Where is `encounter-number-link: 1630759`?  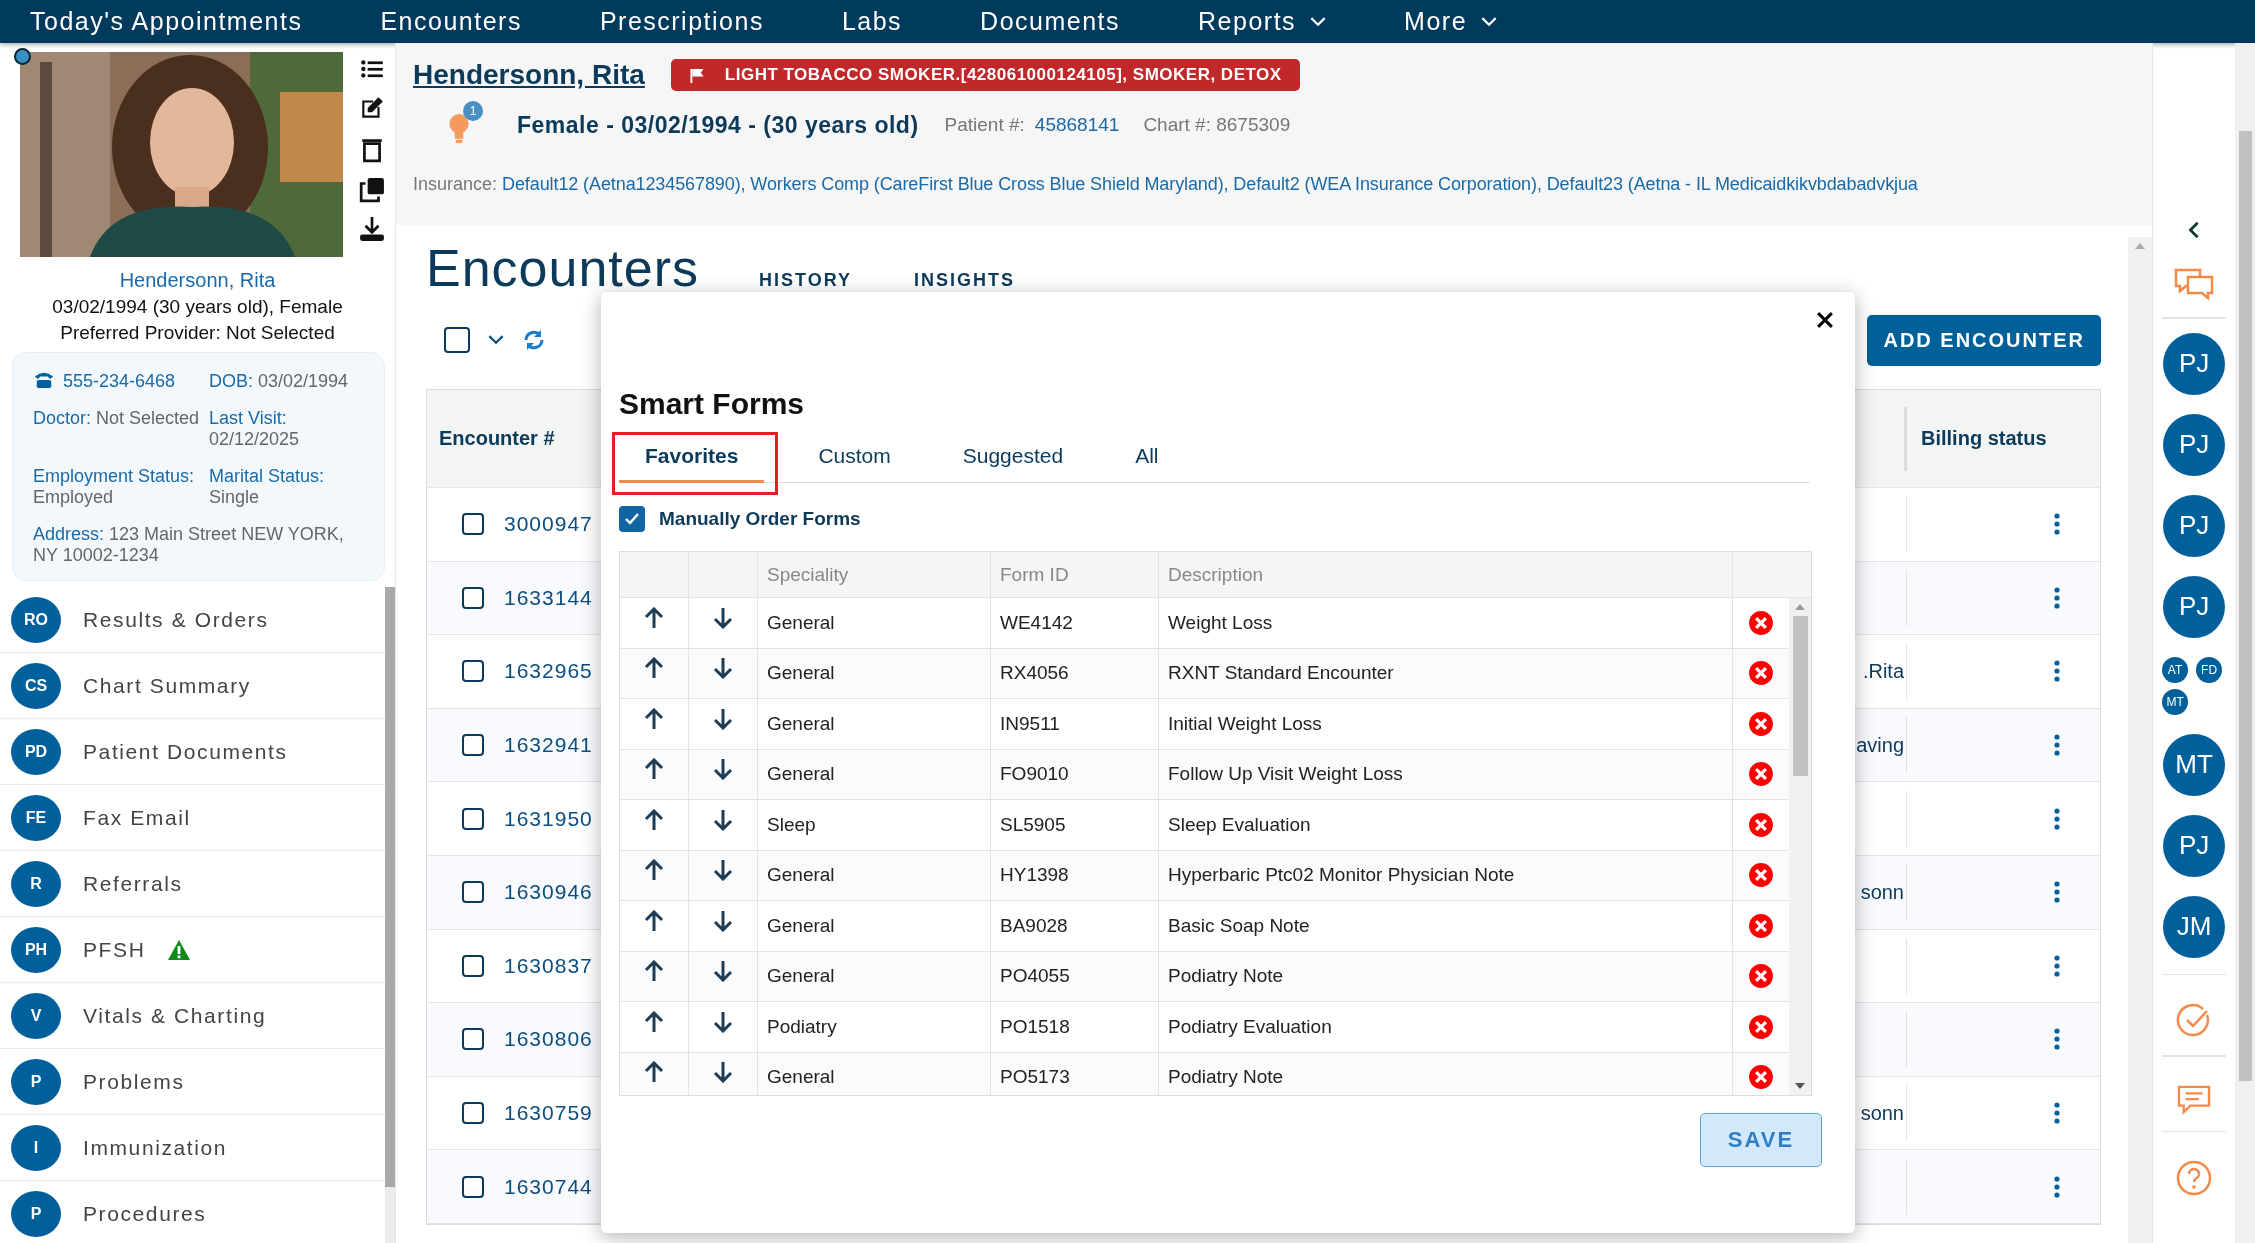 encounter-number-link: 1630759 is located at coordinates (548, 1113).